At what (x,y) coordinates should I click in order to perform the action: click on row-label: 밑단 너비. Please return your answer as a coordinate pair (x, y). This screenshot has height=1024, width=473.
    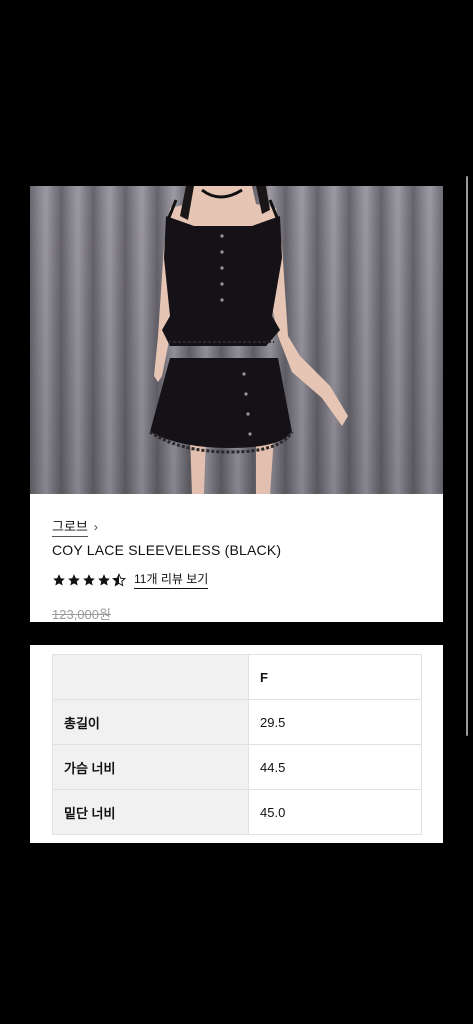
    Looking at the image, I should click on (150, 812).